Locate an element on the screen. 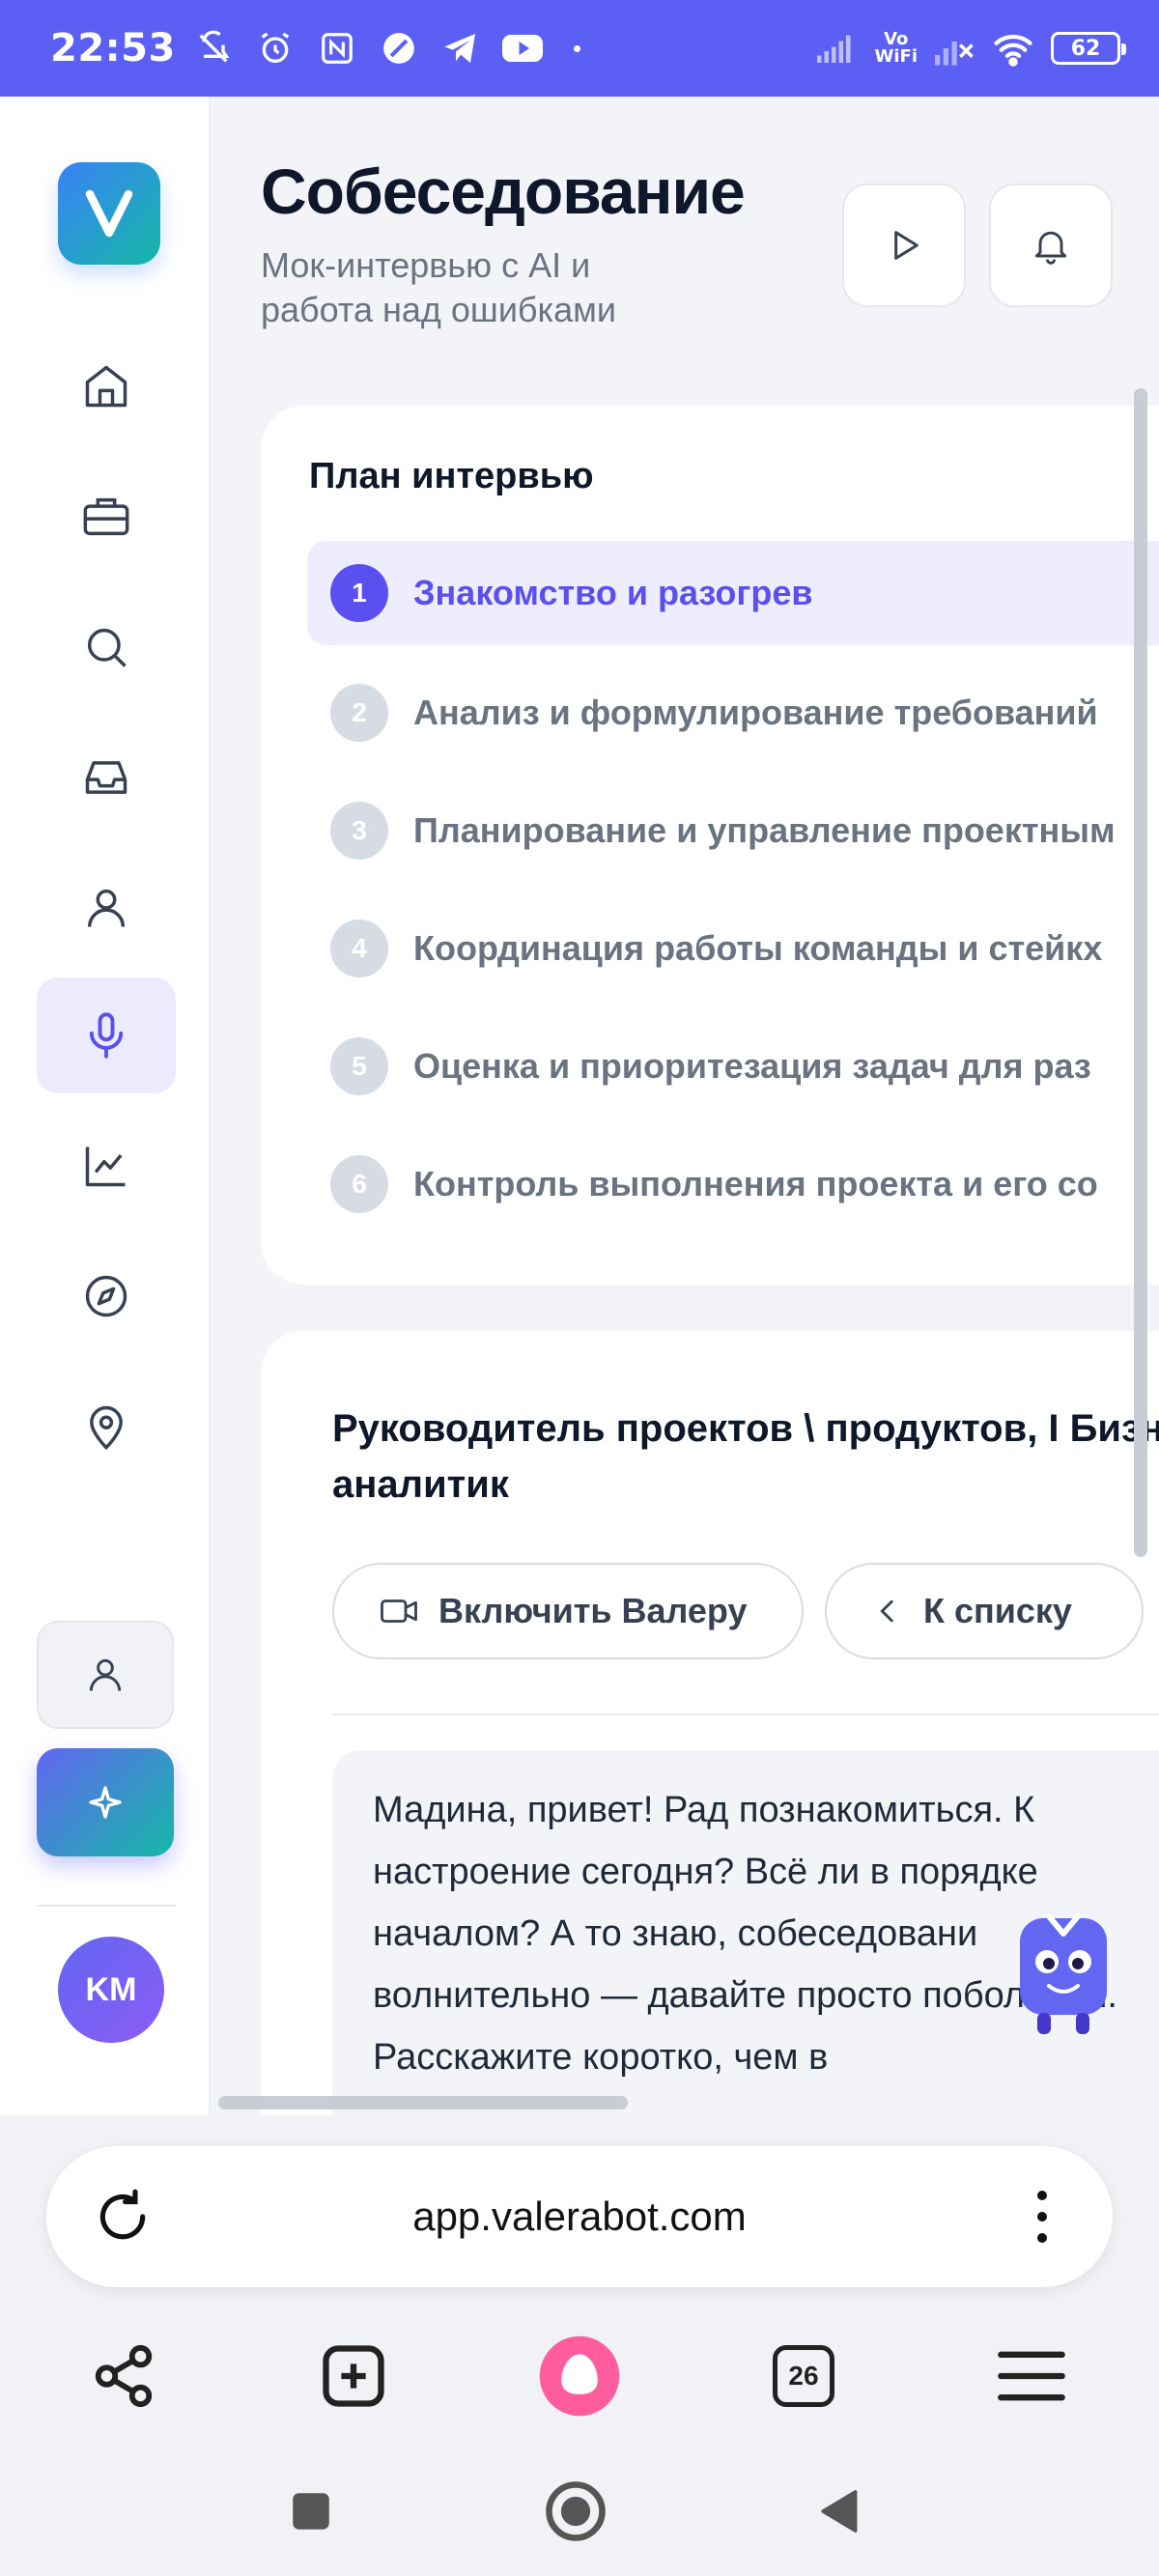  status-bar: 22:53 Vo WiFi 62 is located at coordinates (579, 48).